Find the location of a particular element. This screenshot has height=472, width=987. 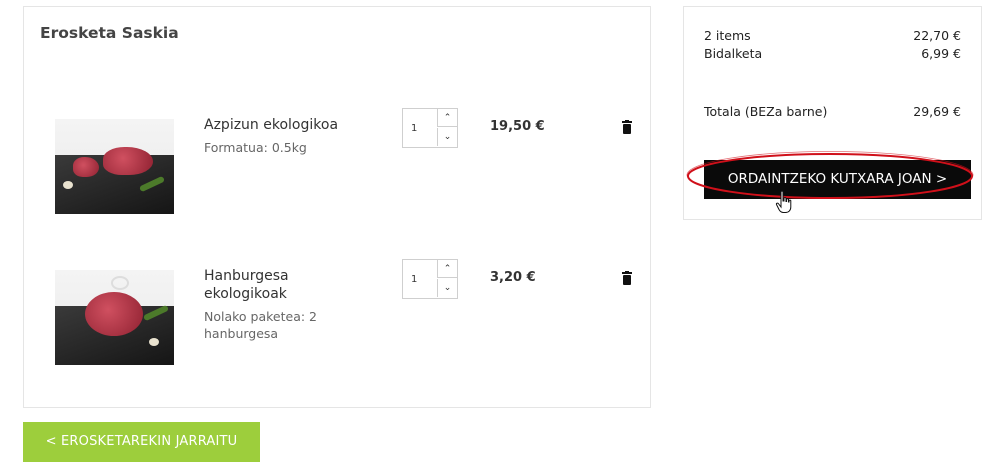

meat-cut-icon is located at coordinates (128, 161).